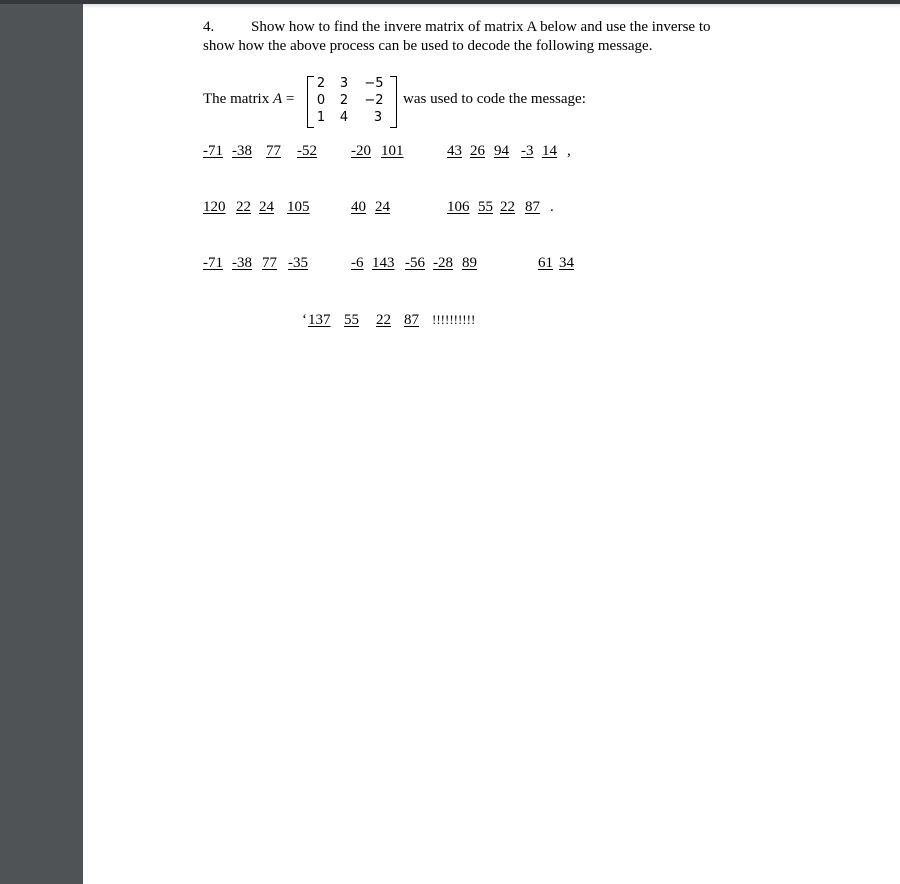  What do you see at coordinates (352, 101) in the screenshot?
I see `matrix-a: 2 3 −5 0 2 −2 1 4 3` at bounding box center [352, 101].